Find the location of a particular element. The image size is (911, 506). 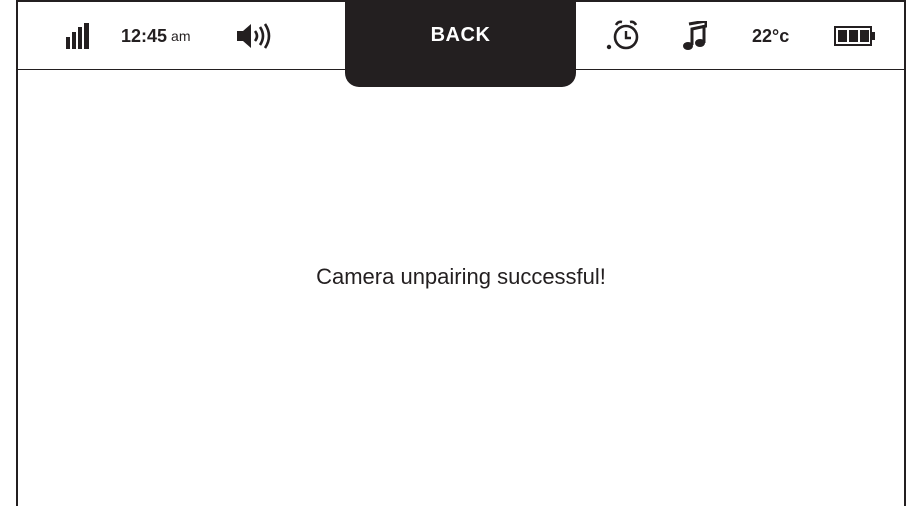

battery-full-icon is located at coordinates (855, 36).